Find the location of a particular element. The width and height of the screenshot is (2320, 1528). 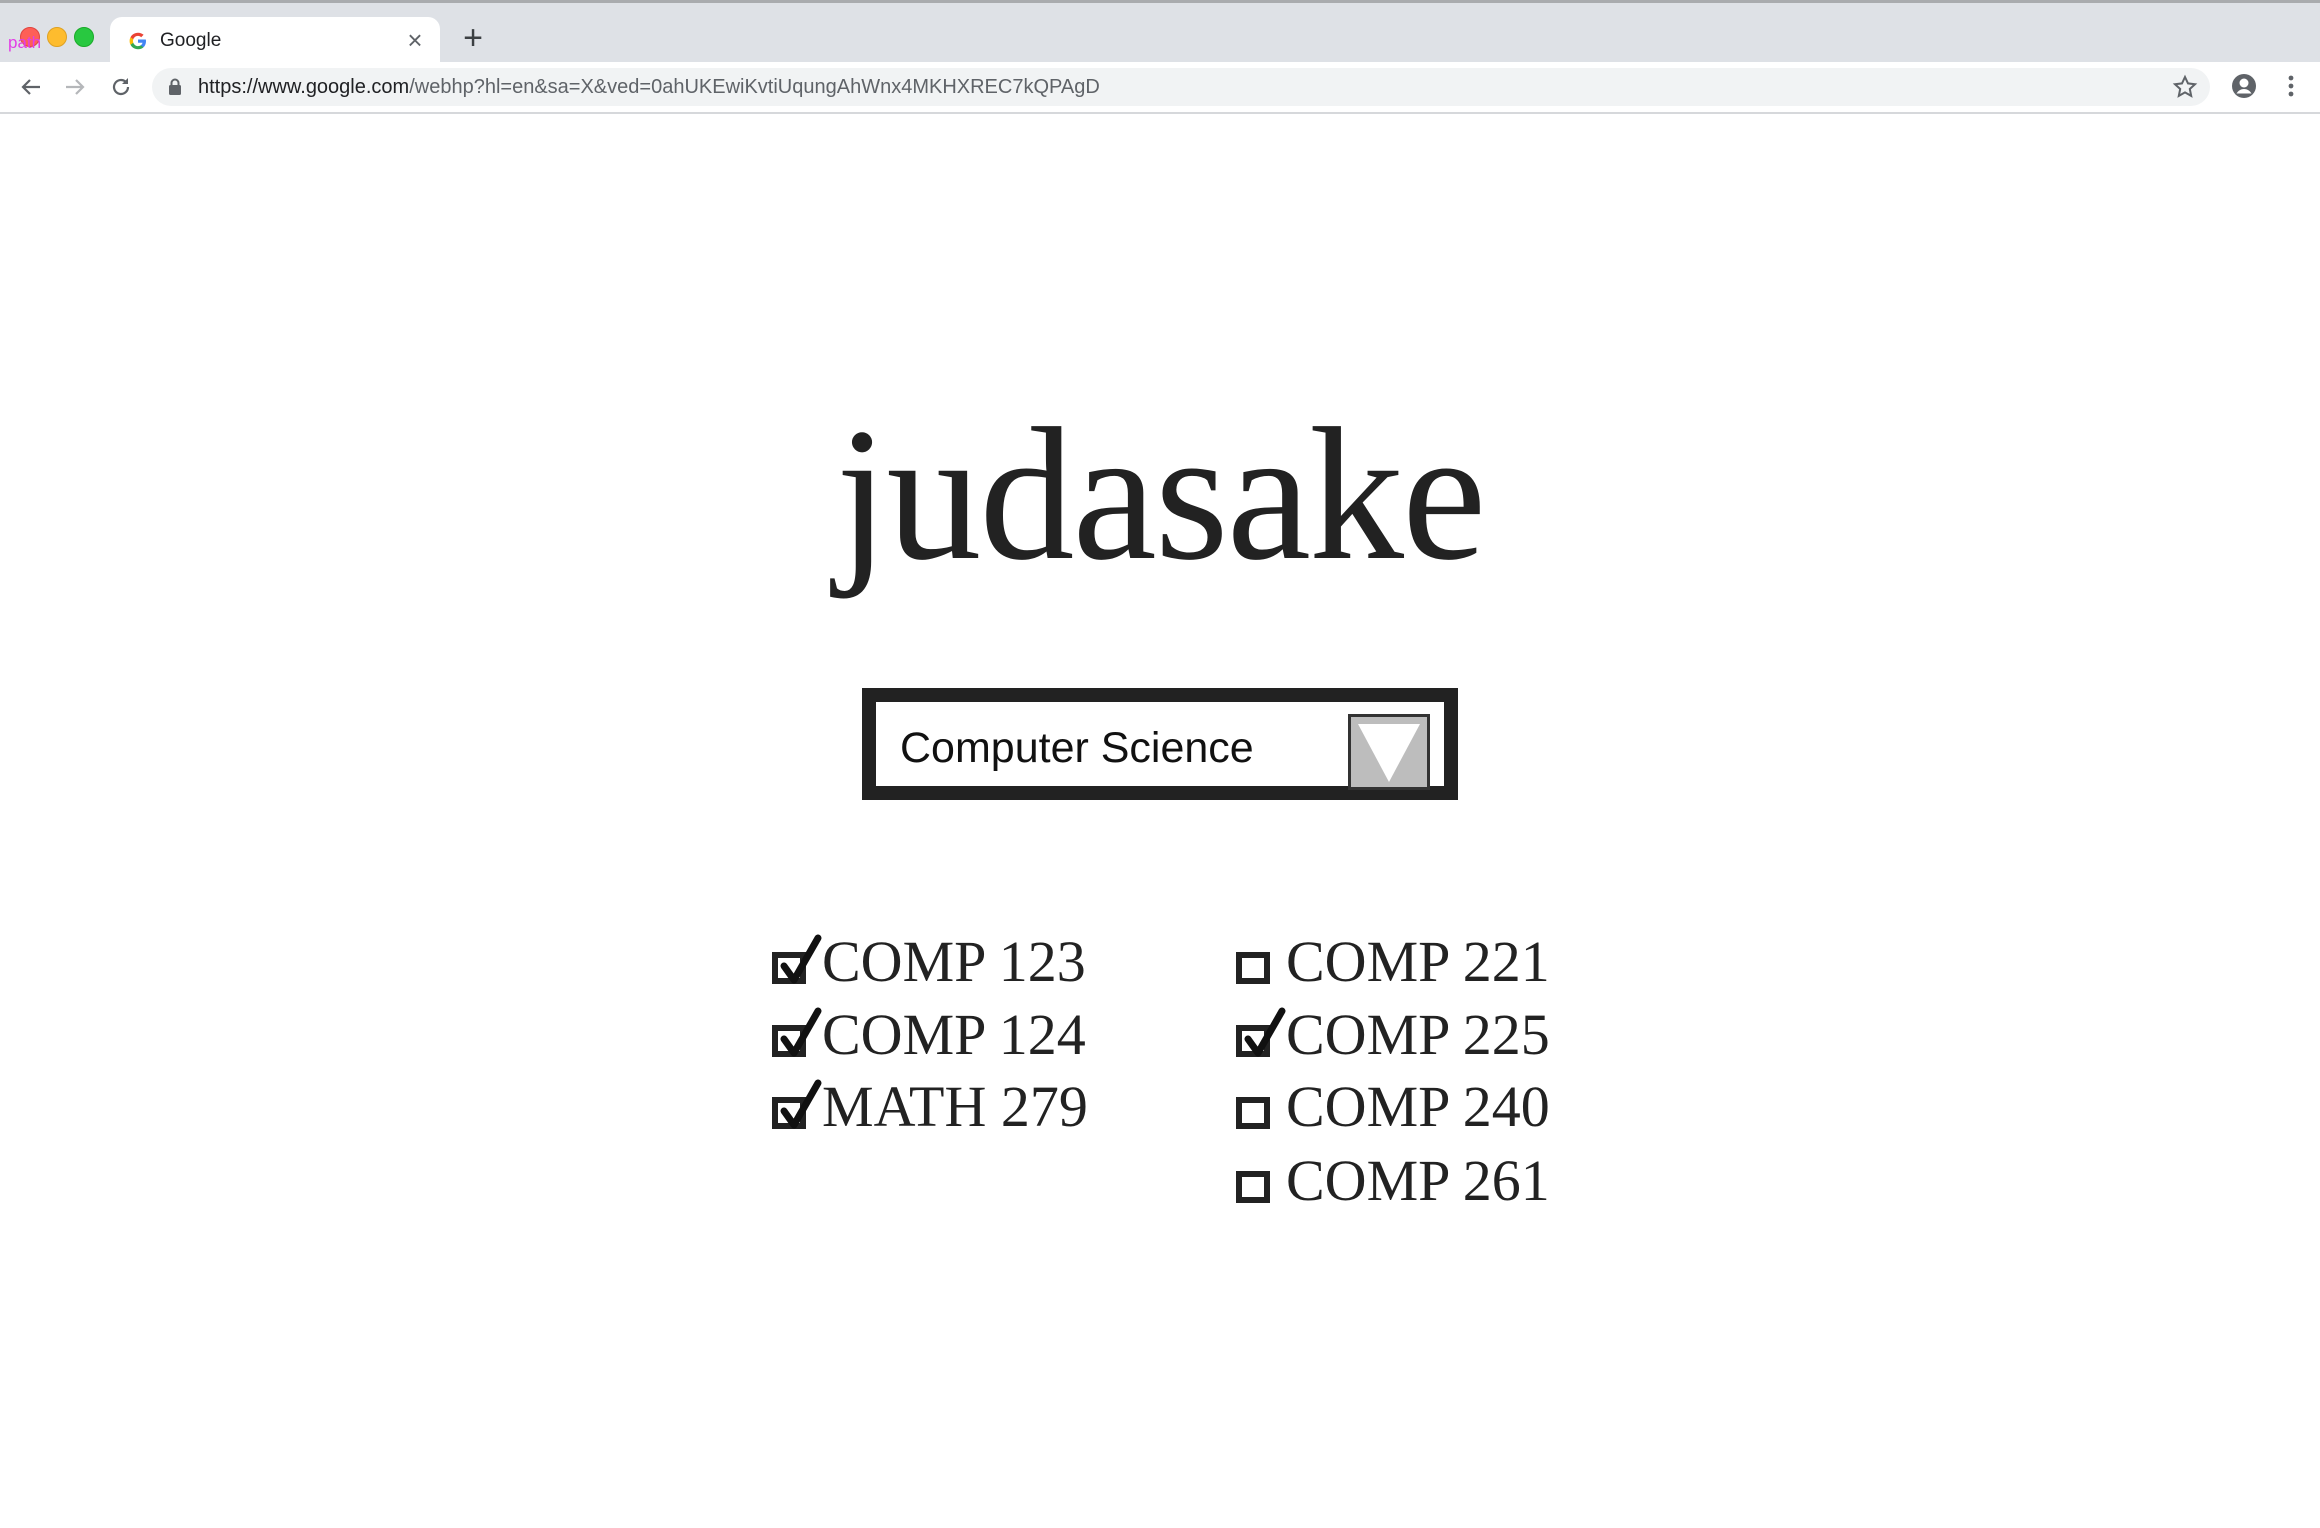

forward-arrow-icon is located at coordinates (75, 87).